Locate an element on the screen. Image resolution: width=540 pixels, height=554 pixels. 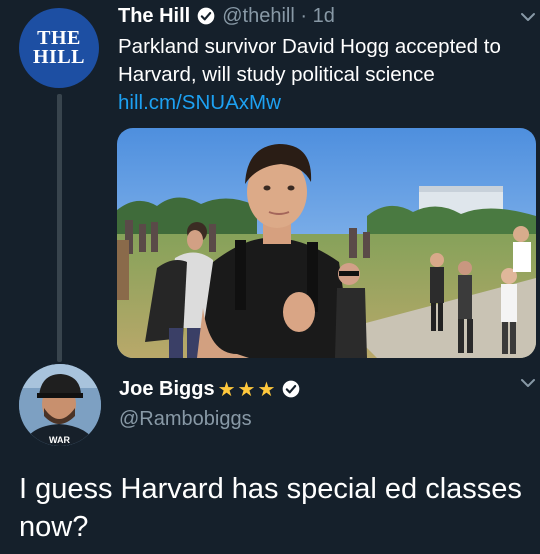
reply-header: Joe Biggs ★★★ is located at coordinates (213, 389).